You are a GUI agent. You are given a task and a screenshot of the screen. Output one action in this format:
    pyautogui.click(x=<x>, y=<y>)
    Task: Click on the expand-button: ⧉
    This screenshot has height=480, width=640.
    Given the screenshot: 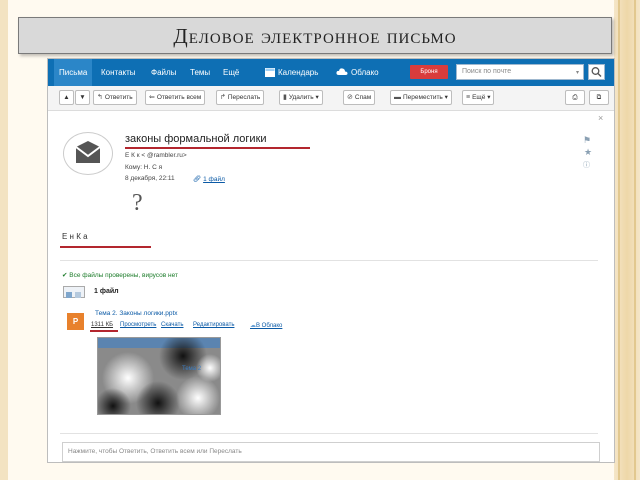 What is the action you would take?
    pyautogui.click(x=599, y=97)
    